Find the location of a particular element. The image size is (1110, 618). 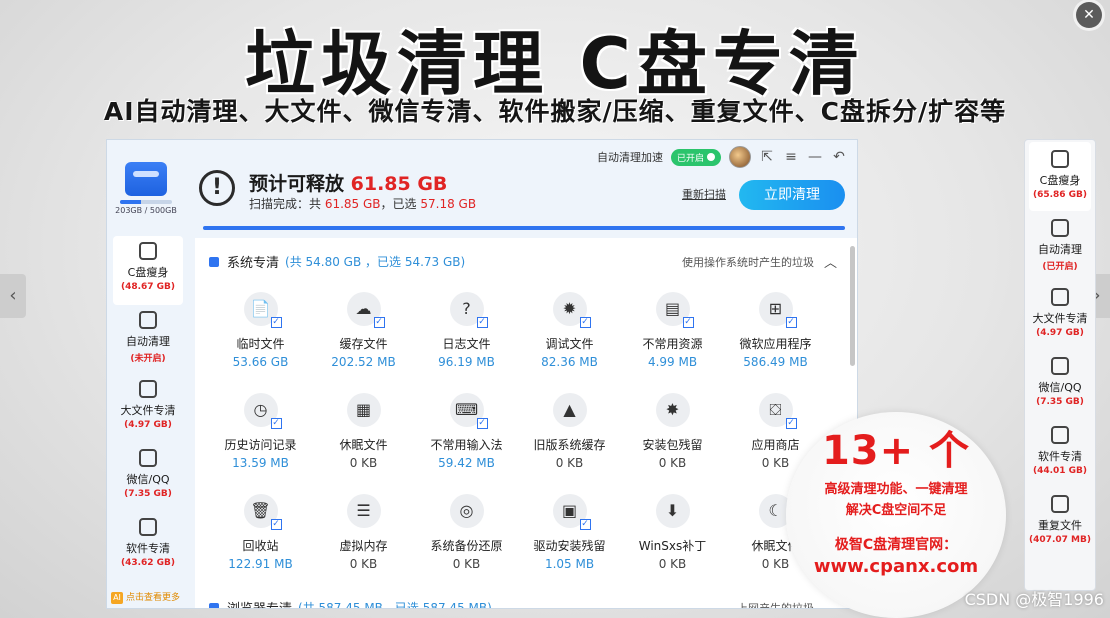

toggle-label: 已开启 is located at coordinates (690, 158).